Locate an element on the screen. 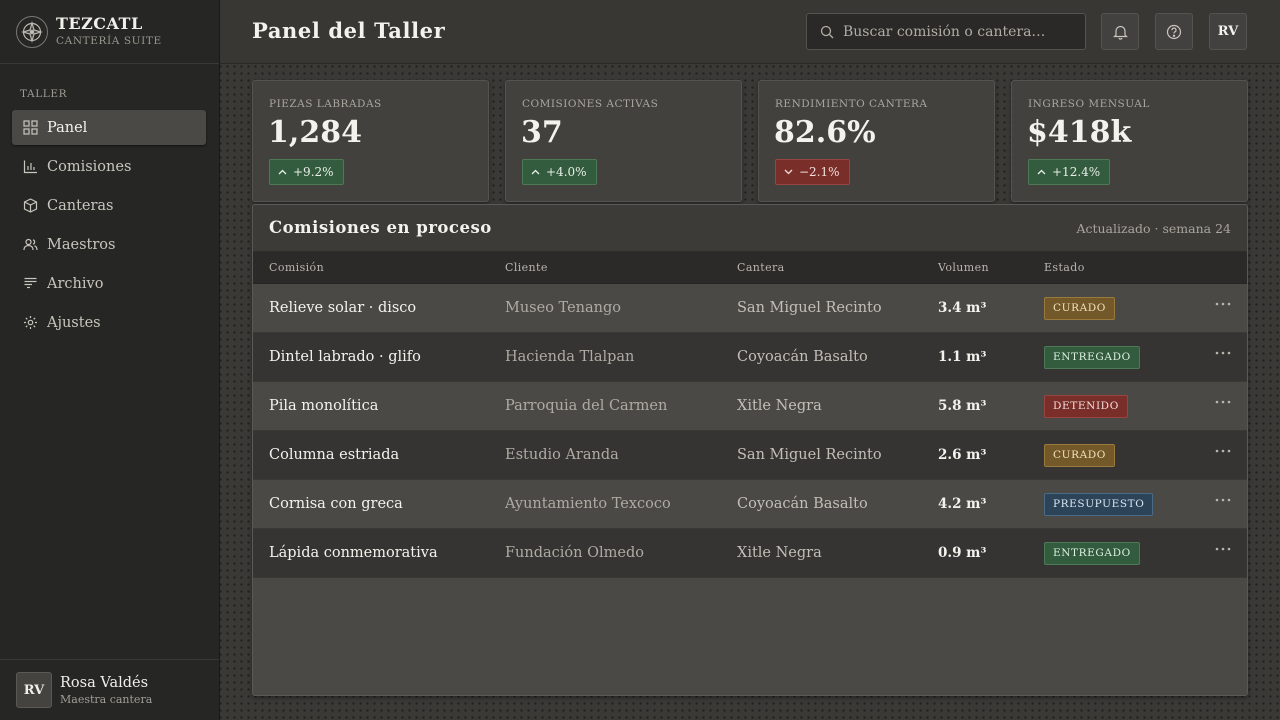 This screenshot has width=1280, height=720. sidebar-item-canteras: Canteras is located at coordinates (109, 205).